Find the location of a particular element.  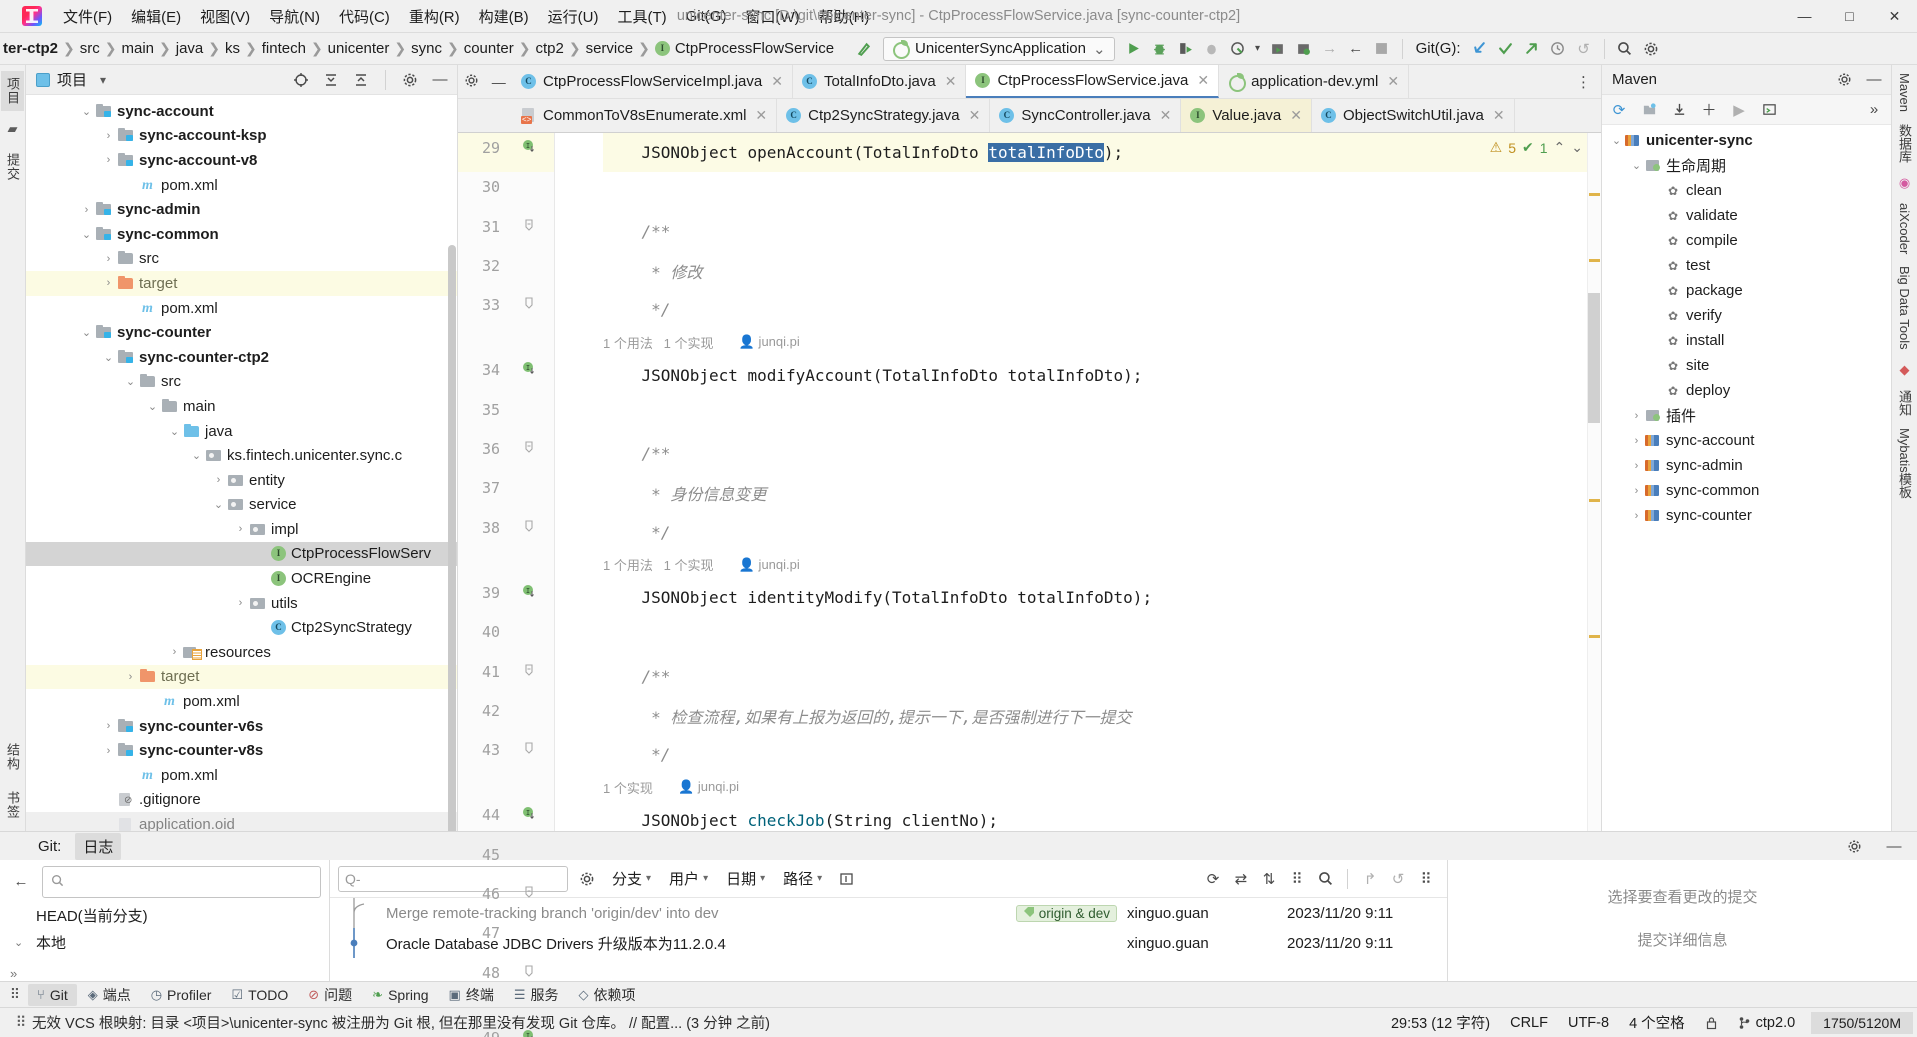

menu-help: 帮助(H) is located at coordinates (844, 16).